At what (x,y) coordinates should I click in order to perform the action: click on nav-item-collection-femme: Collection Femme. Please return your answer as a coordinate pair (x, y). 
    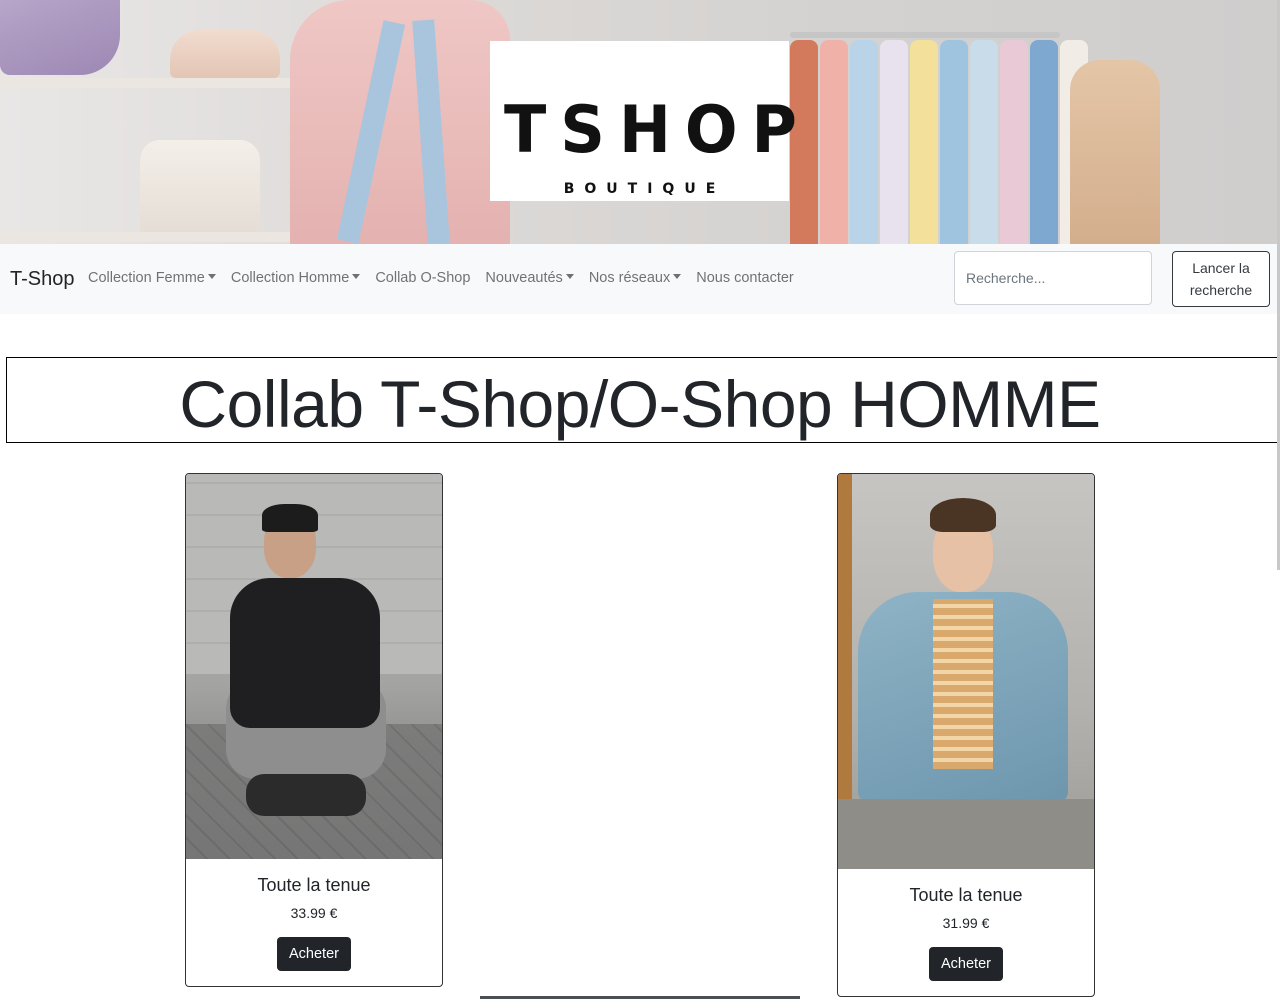
    Looking at the image, I should click on (152, 278).